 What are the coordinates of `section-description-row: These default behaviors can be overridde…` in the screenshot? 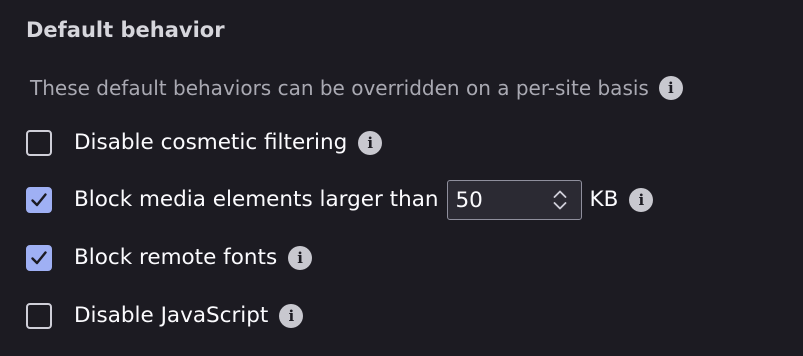 It's located at (356, 88).